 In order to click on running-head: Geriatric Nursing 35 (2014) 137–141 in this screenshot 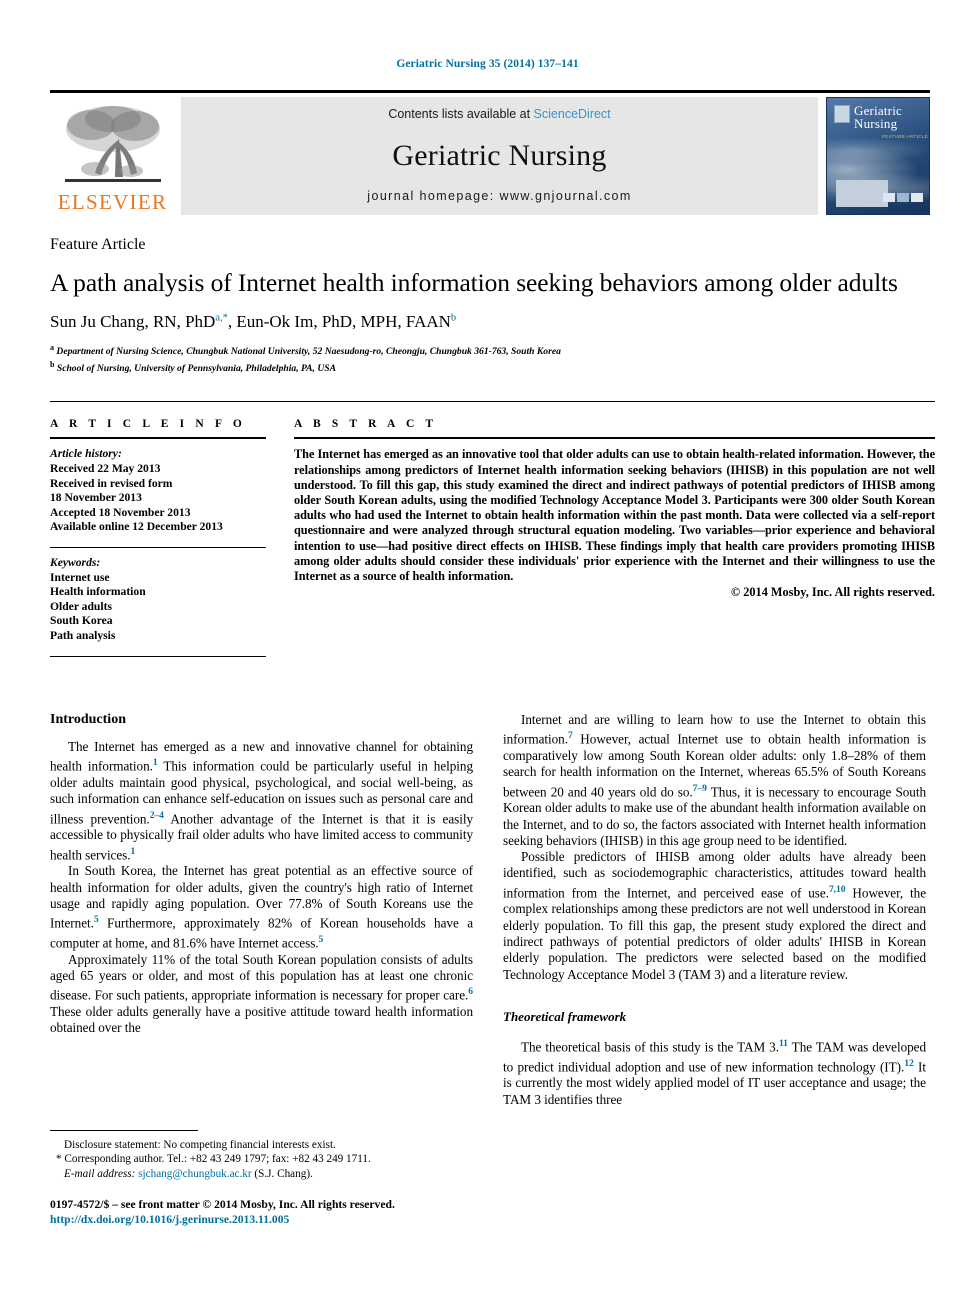, I will do `click(487, 64)`.